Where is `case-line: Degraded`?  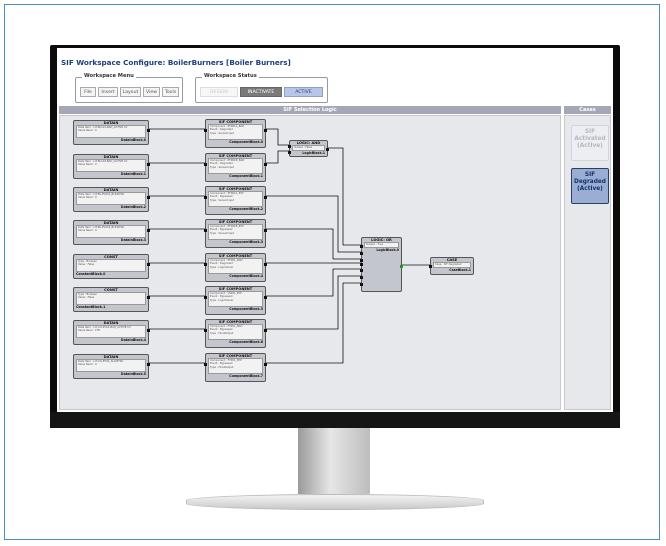
case-line: Degraded is located at coordinates (590, 182).